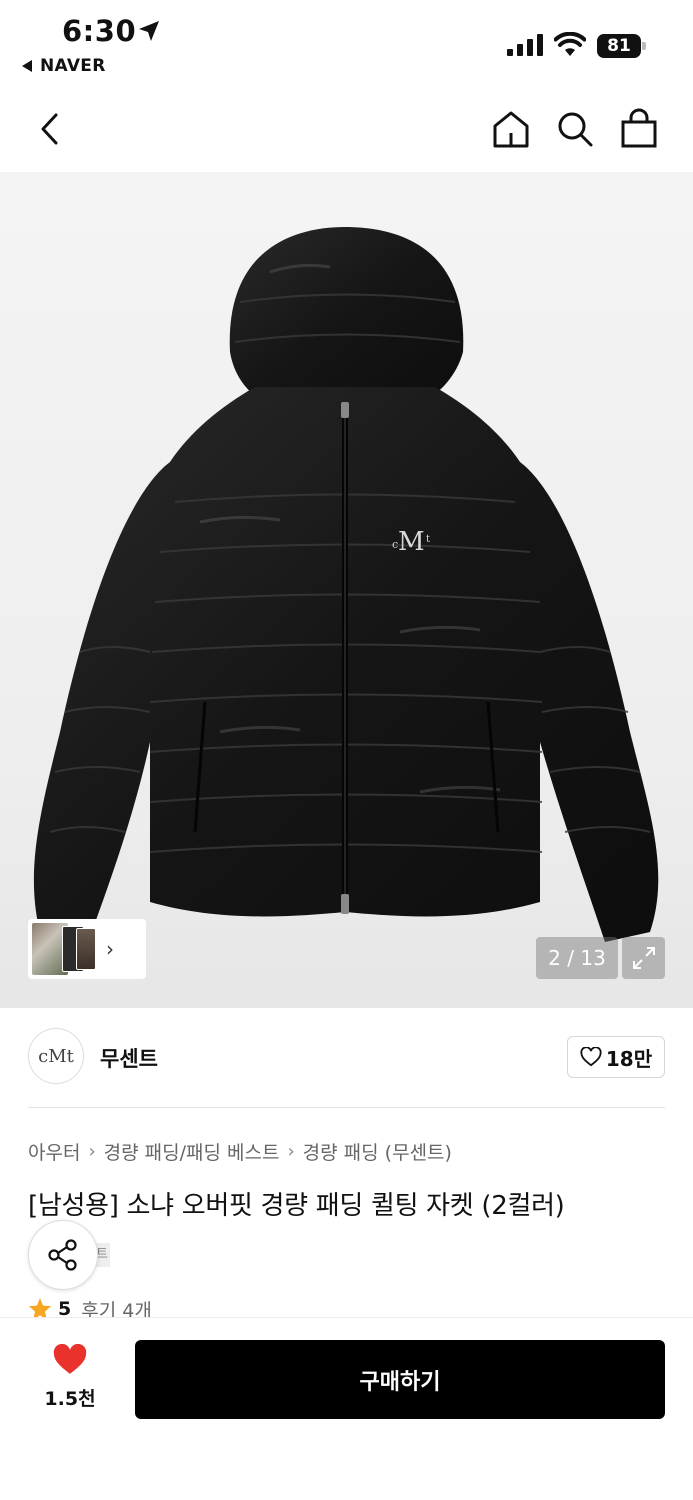 Image resolution: width=693 pixels, height=1500 pixels. What do you see at coordinates (629, 1058) in the screenshot?
I see `store-like-count: 18만` at bounding box center [629, 1058].